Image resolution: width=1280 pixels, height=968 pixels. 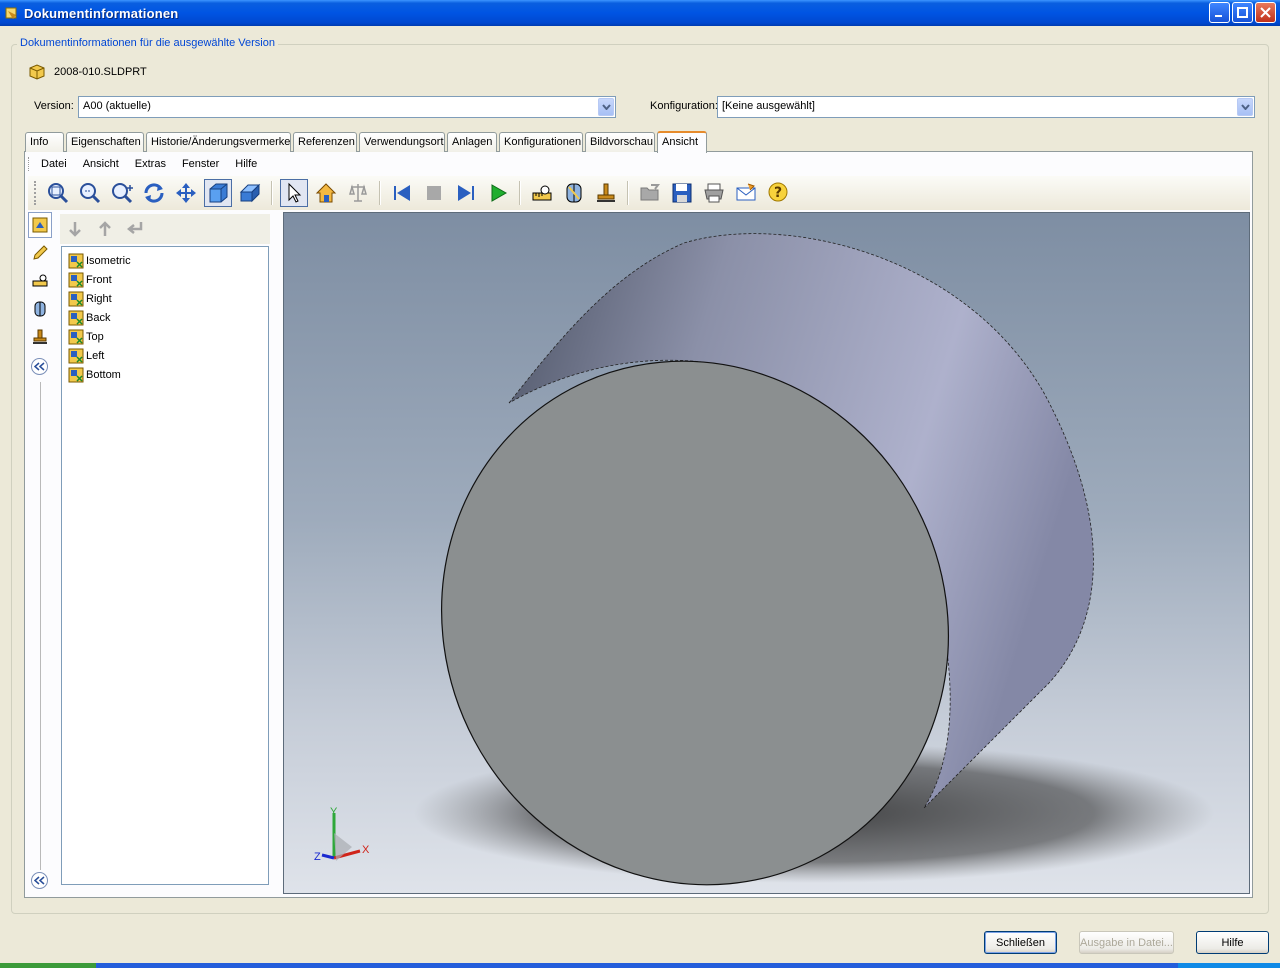 What do you see at coordinates (326, 193) in the screenshot?
I see `home-view-button` at bounding box center [326, 193].